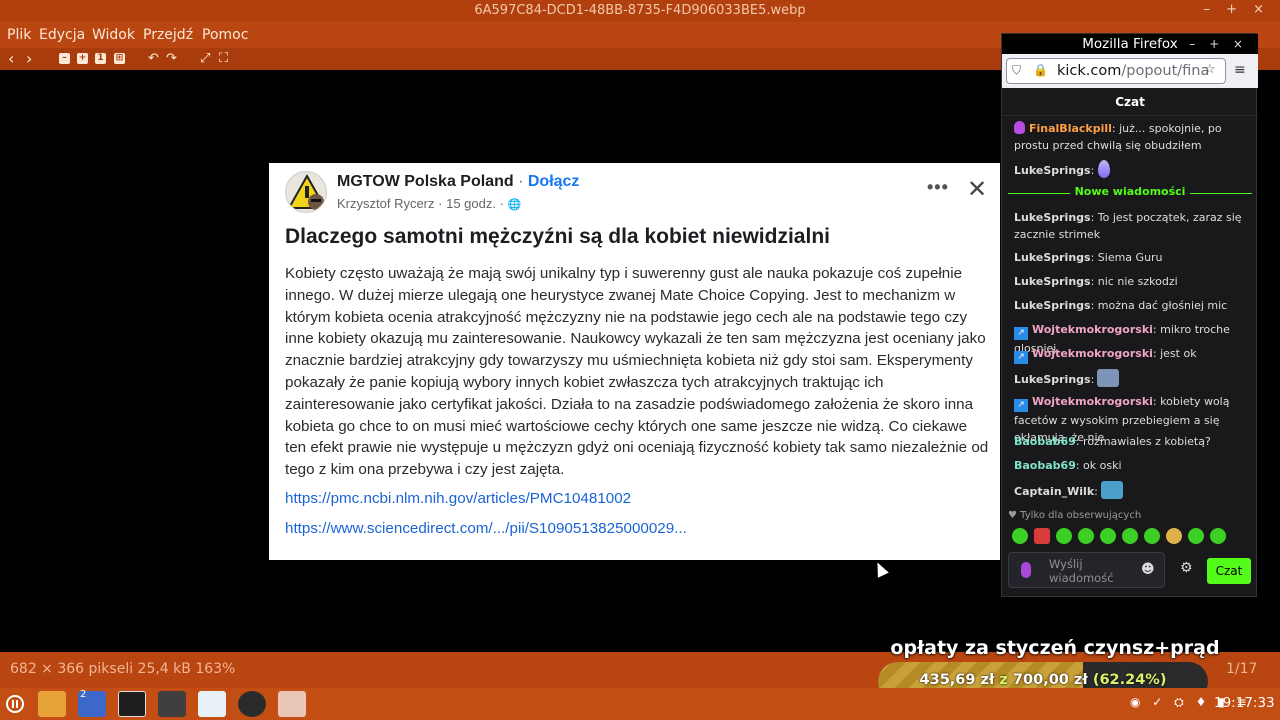 This screenshot has height=720, width=1280. Describe the element at coordinates (153, 59) in the screenshot. I see `rotate-left-icon: ↶` at that location.